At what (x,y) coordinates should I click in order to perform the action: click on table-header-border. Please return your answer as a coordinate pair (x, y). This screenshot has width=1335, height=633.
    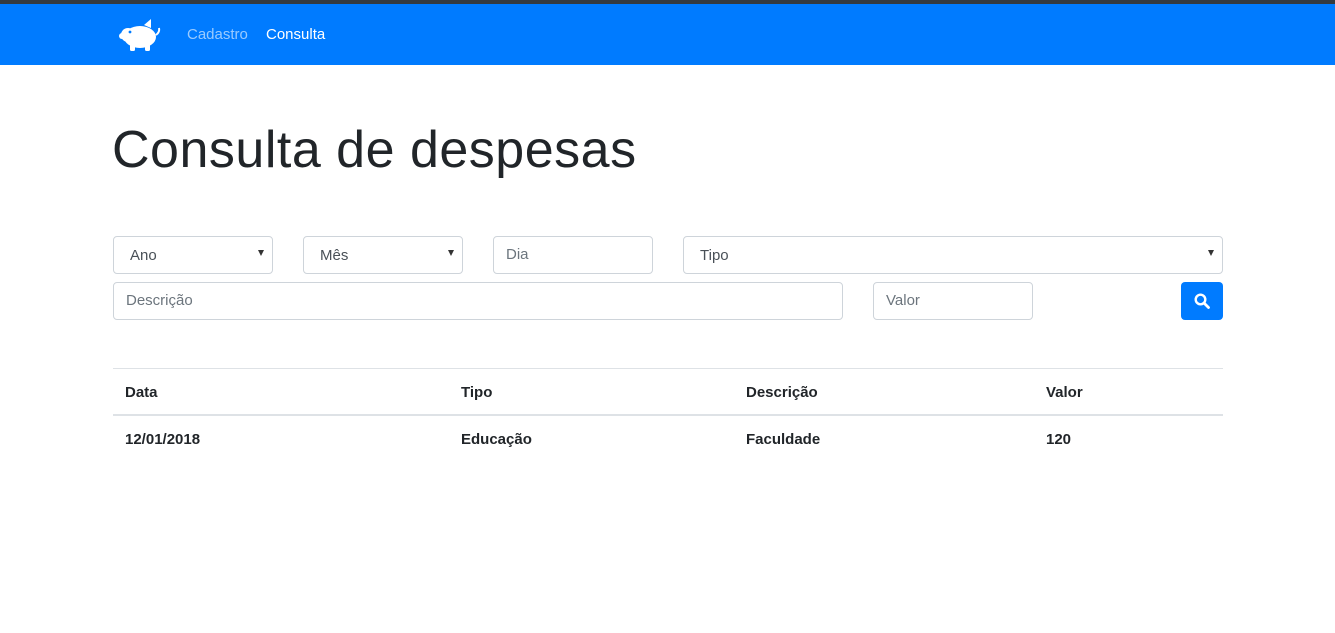
    Looking at the image, I should click on (668, 415).